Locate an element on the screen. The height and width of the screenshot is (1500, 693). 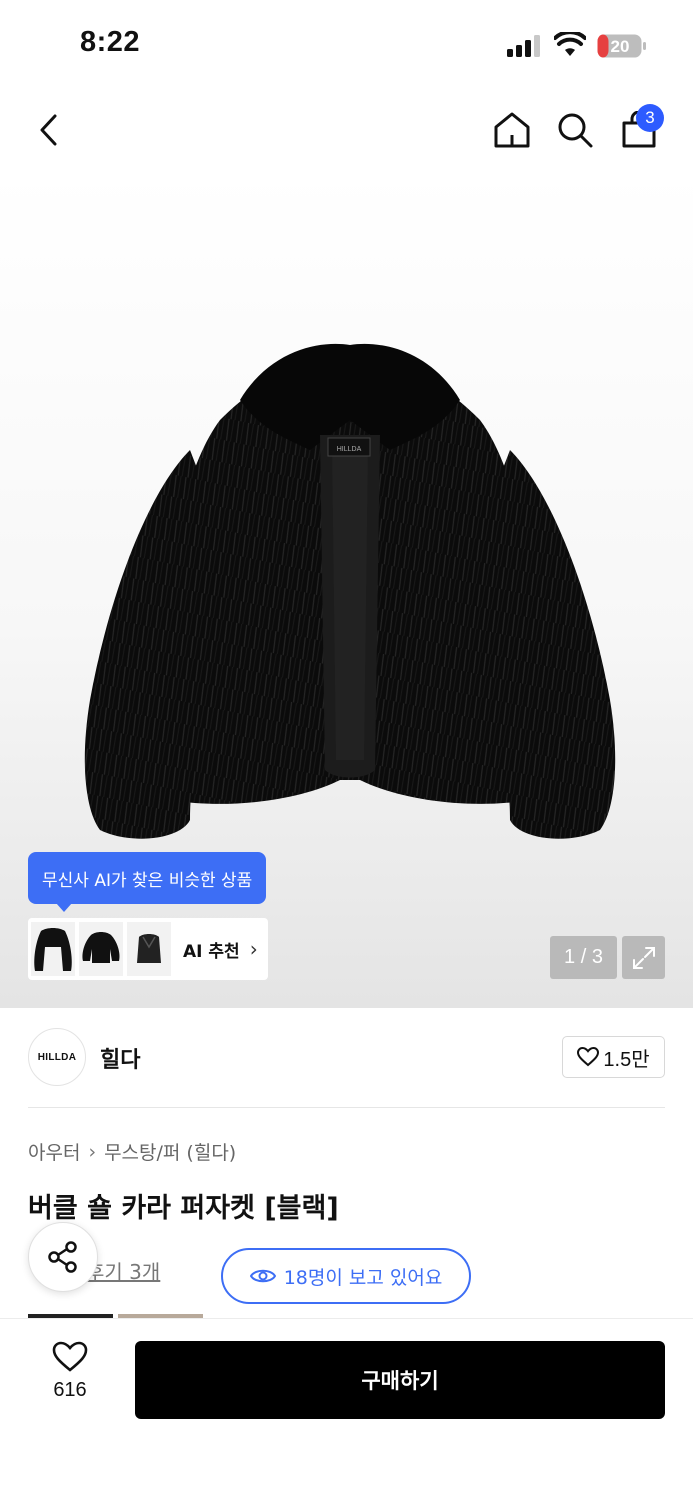
brand-row: HILLDA 힐다 1.5만 is located at coordinates (346, 1058).